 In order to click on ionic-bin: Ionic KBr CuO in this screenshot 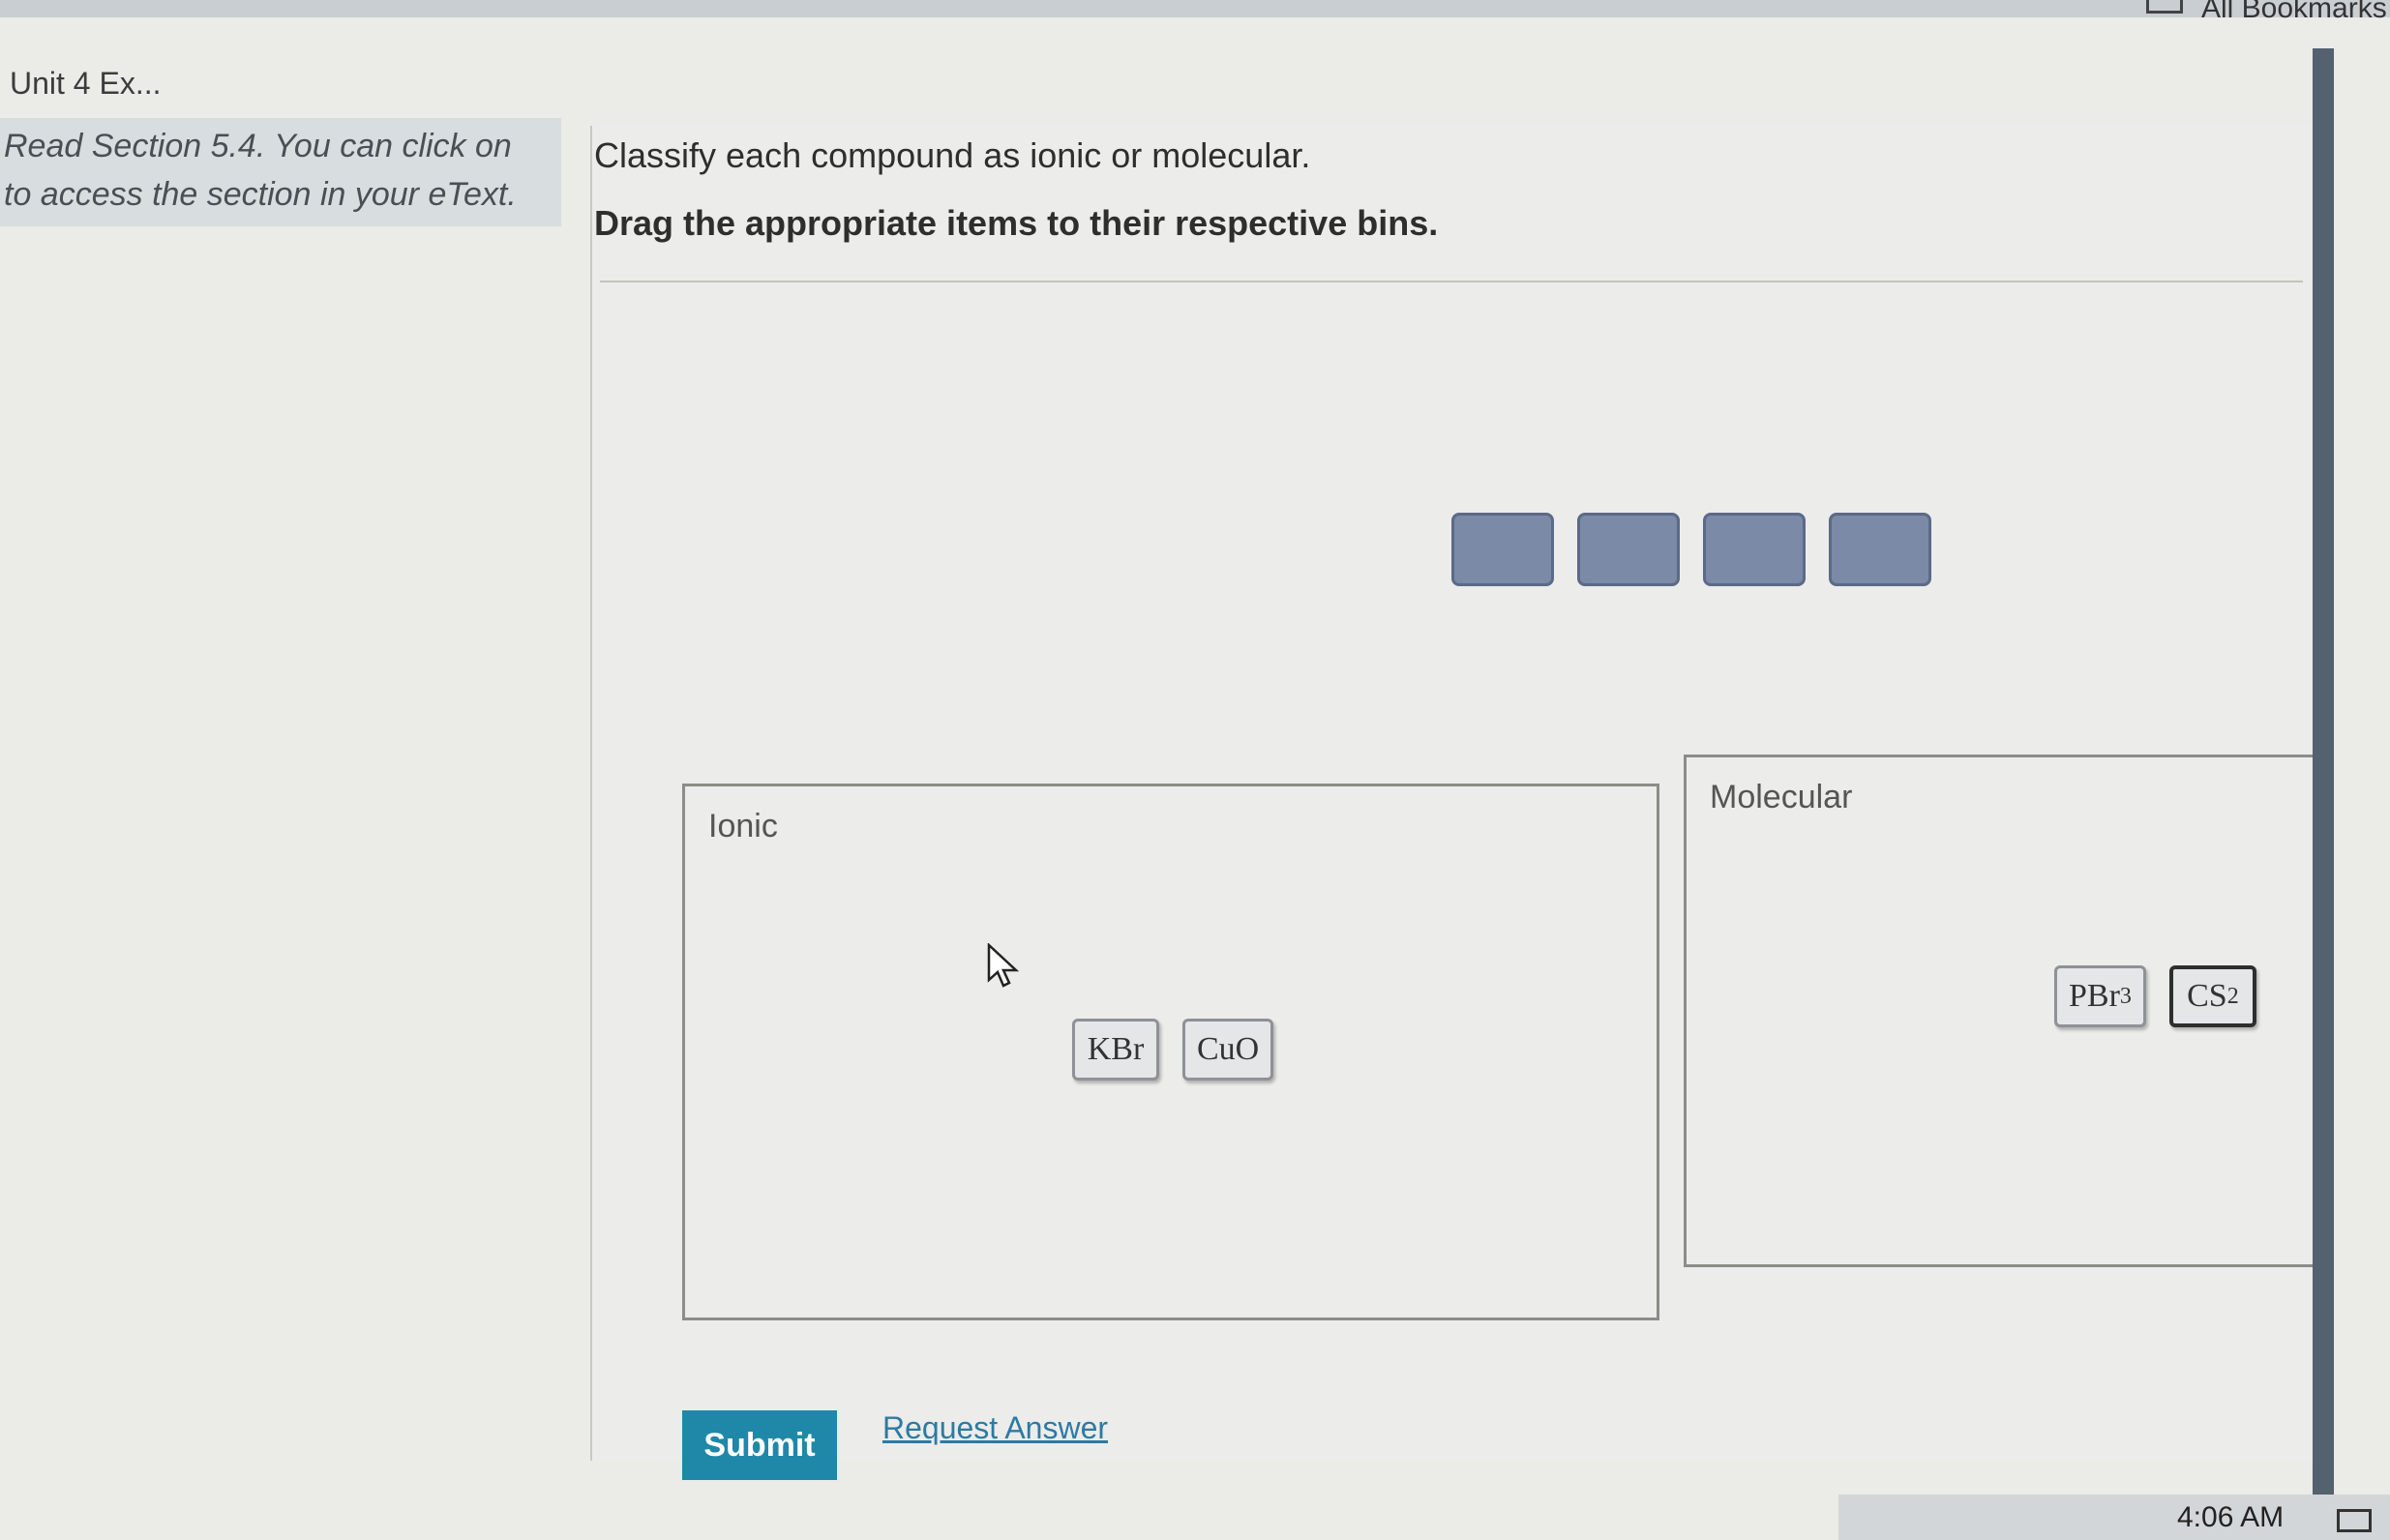, I will do `click(1170, 1052)`.